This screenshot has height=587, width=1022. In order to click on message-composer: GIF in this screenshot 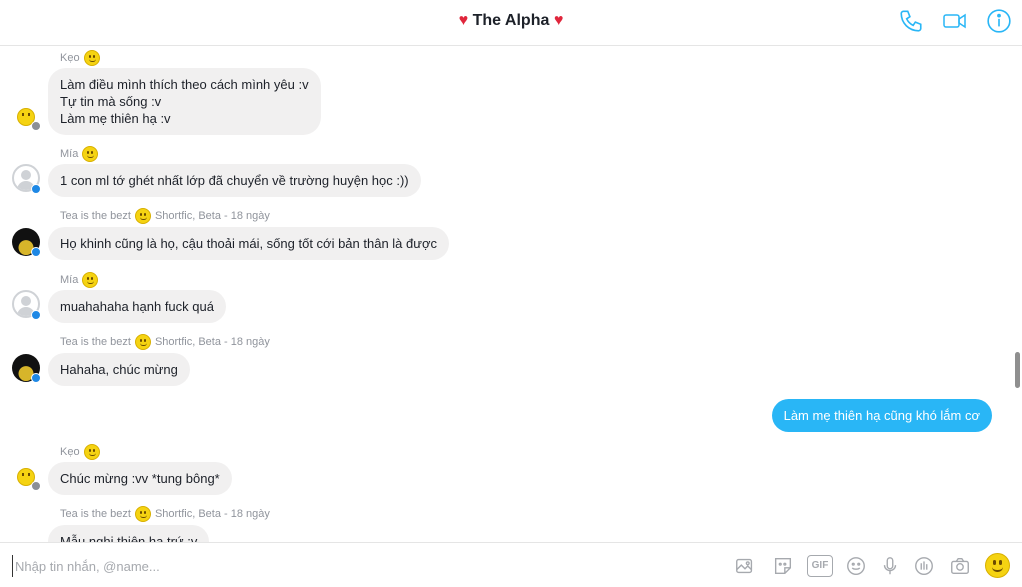, I will do `click(511, 564)`.